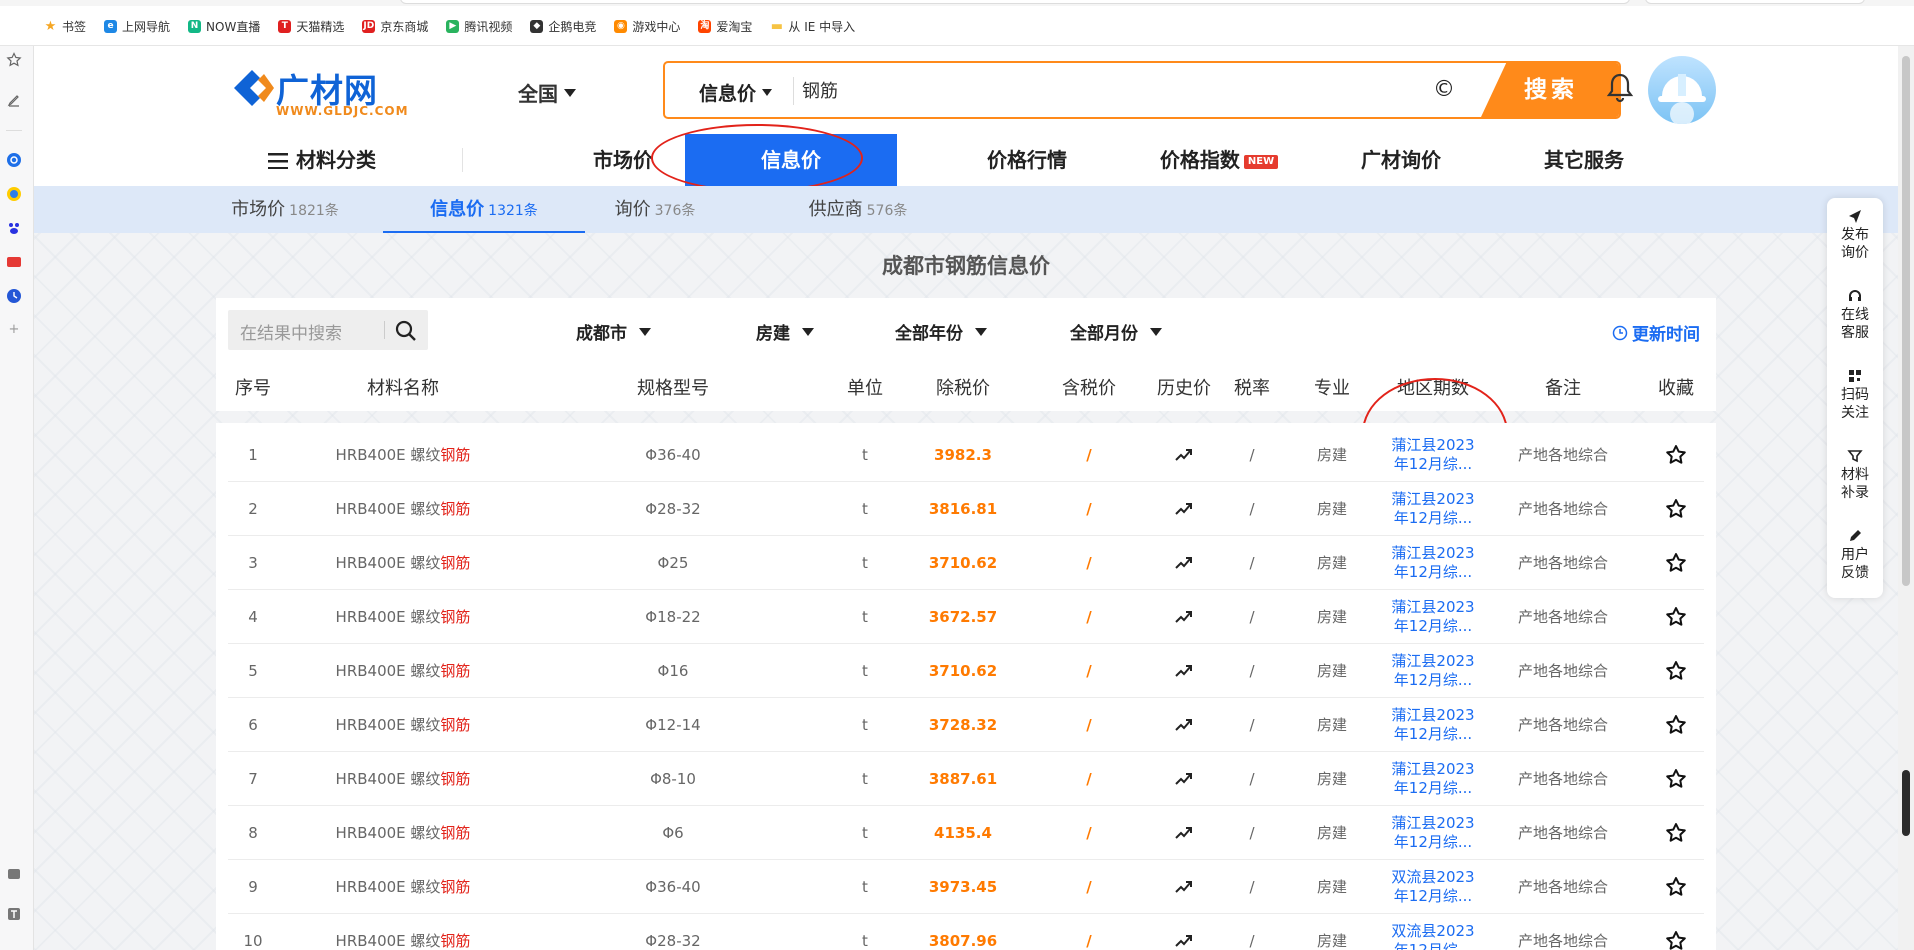 The height and width of the screenshot is (950, 1914). What do you see at coordinates (736, 92) in the screenshot?
I see `search-type-select: 信息价` at bounding box center [736, 92].